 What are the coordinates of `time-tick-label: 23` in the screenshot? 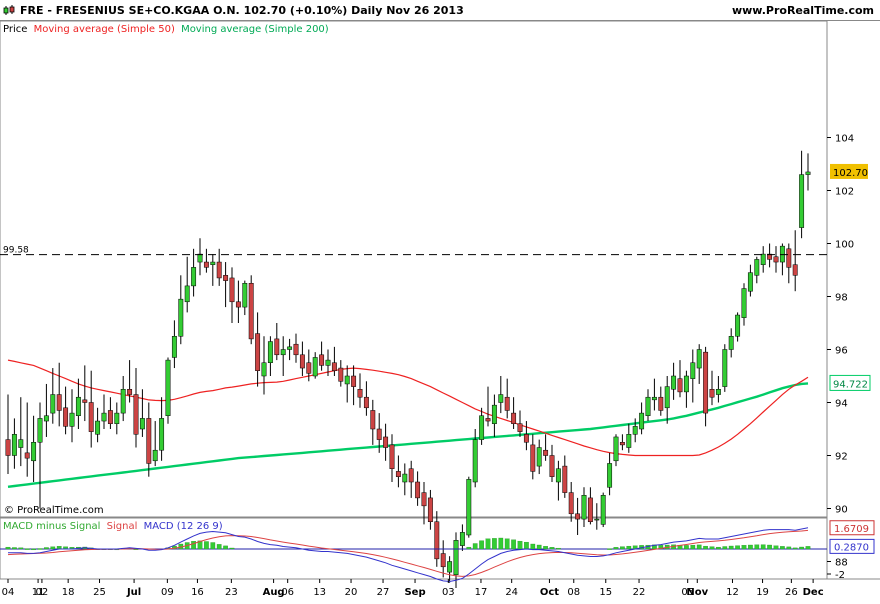 It's located at (231, 592).